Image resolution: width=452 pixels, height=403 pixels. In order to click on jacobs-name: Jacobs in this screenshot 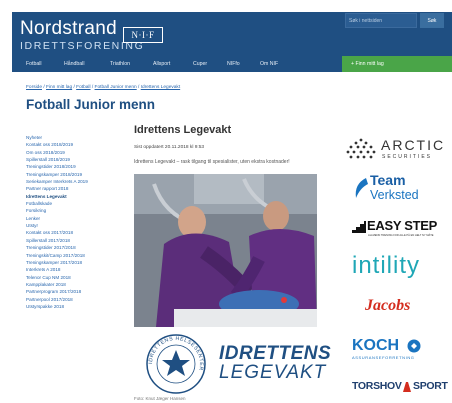, I will do `click(388, 305)`.